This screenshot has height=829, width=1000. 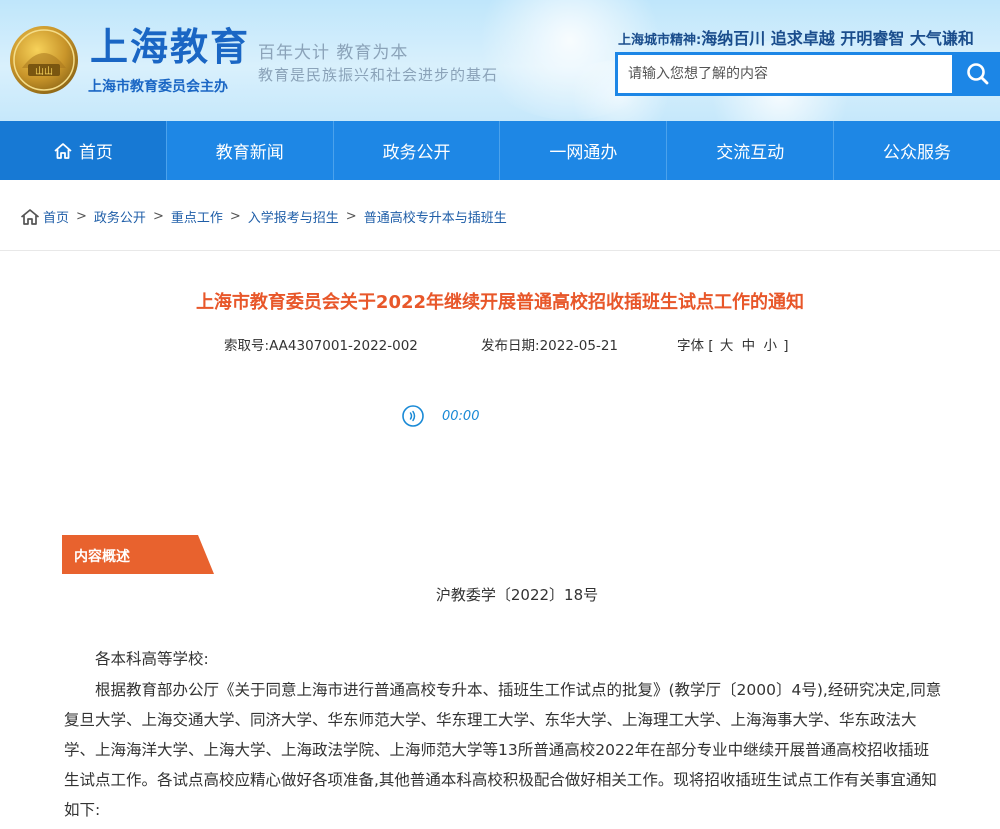 I want to click on summary-tag: 内容概述, so click(x=138, y=554).